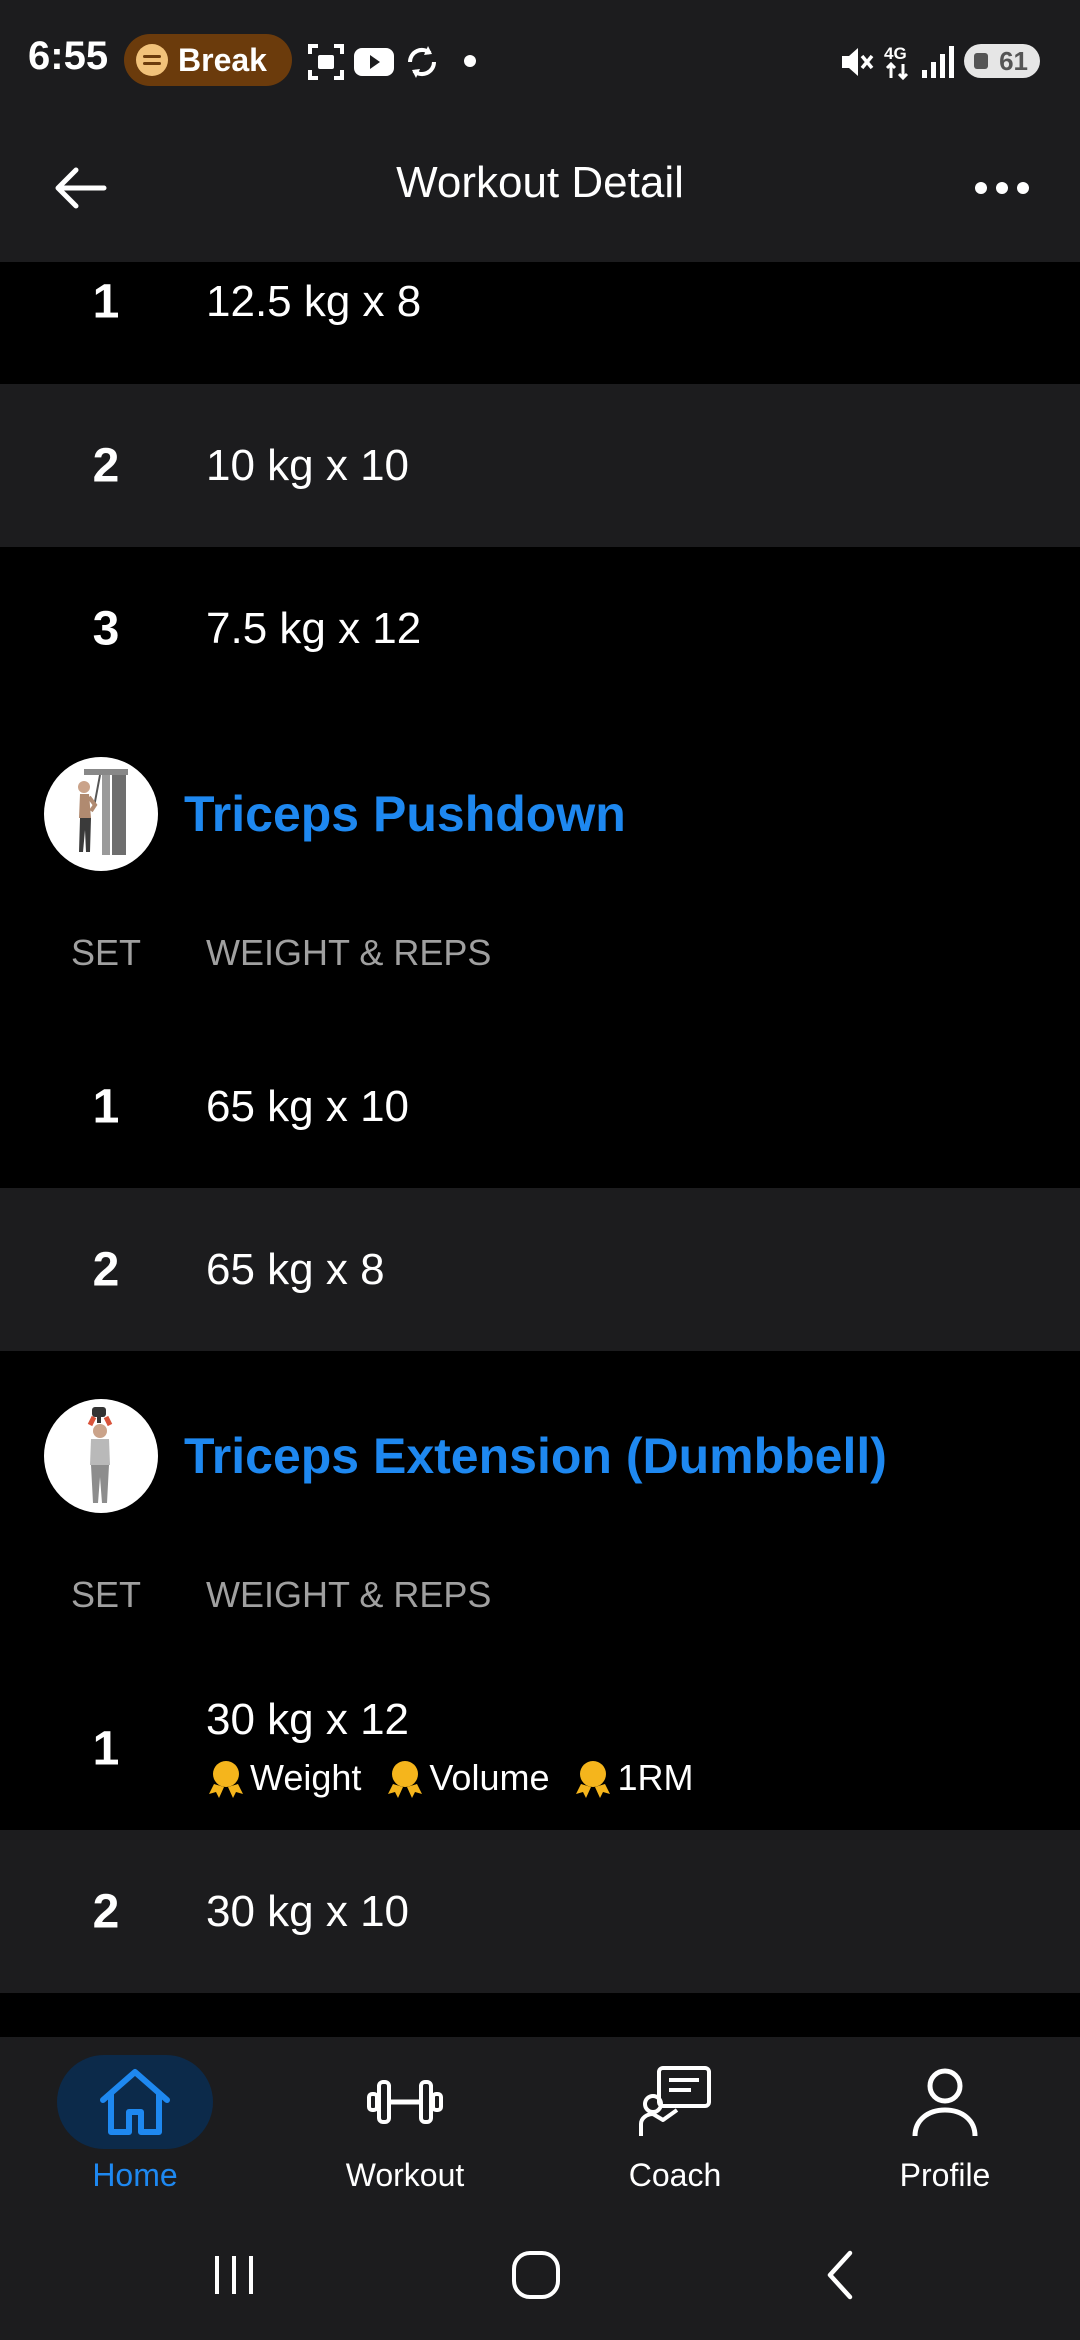 This screenshot has height=2340, width=1080. What do you see at coordinates (540, 628) in the screenshot?
I see `set-row: 3 7.5 kg x 12` at bounding box center [540, 628].